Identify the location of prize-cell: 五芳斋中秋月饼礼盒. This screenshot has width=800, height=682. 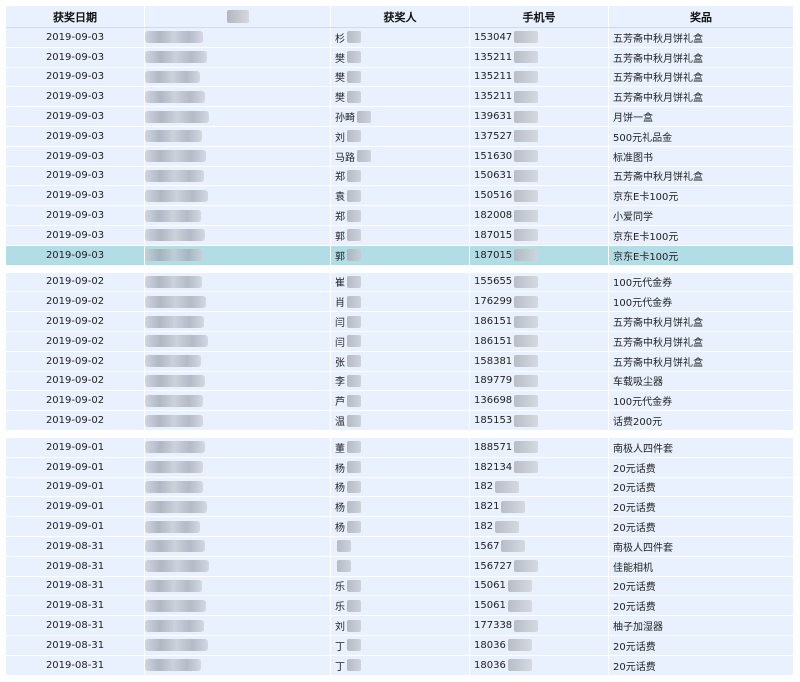
(658, 39).